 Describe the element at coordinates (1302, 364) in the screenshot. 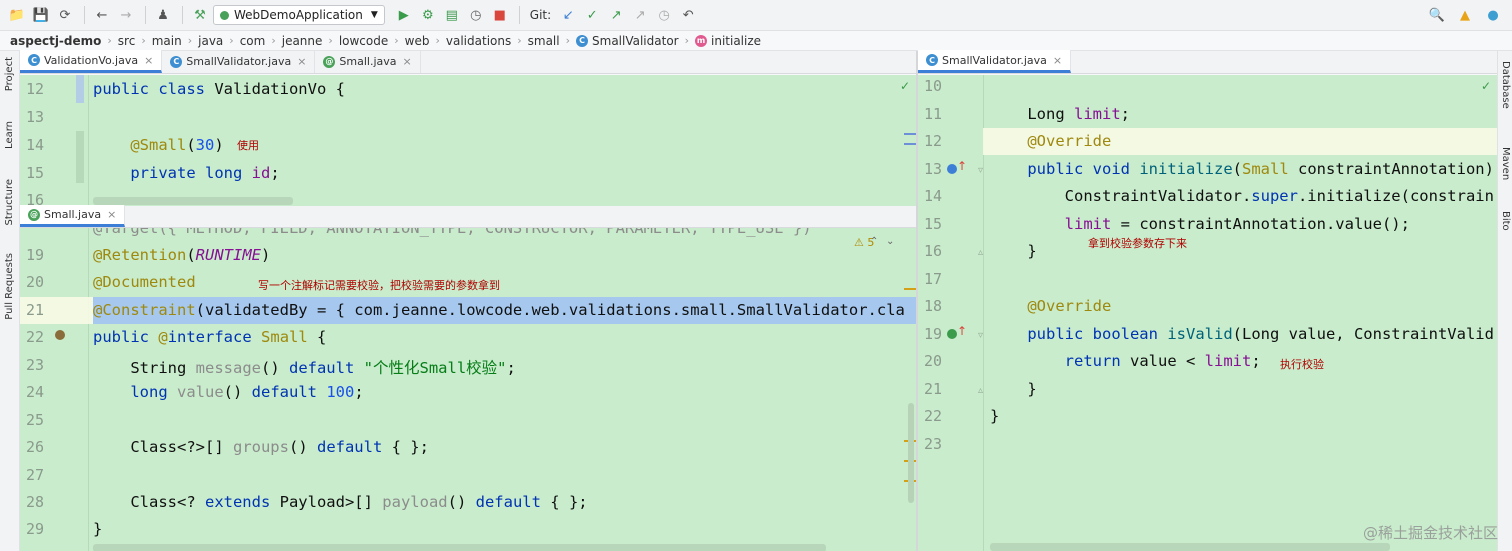

I see `annotation-note: 执行校验` at that location.